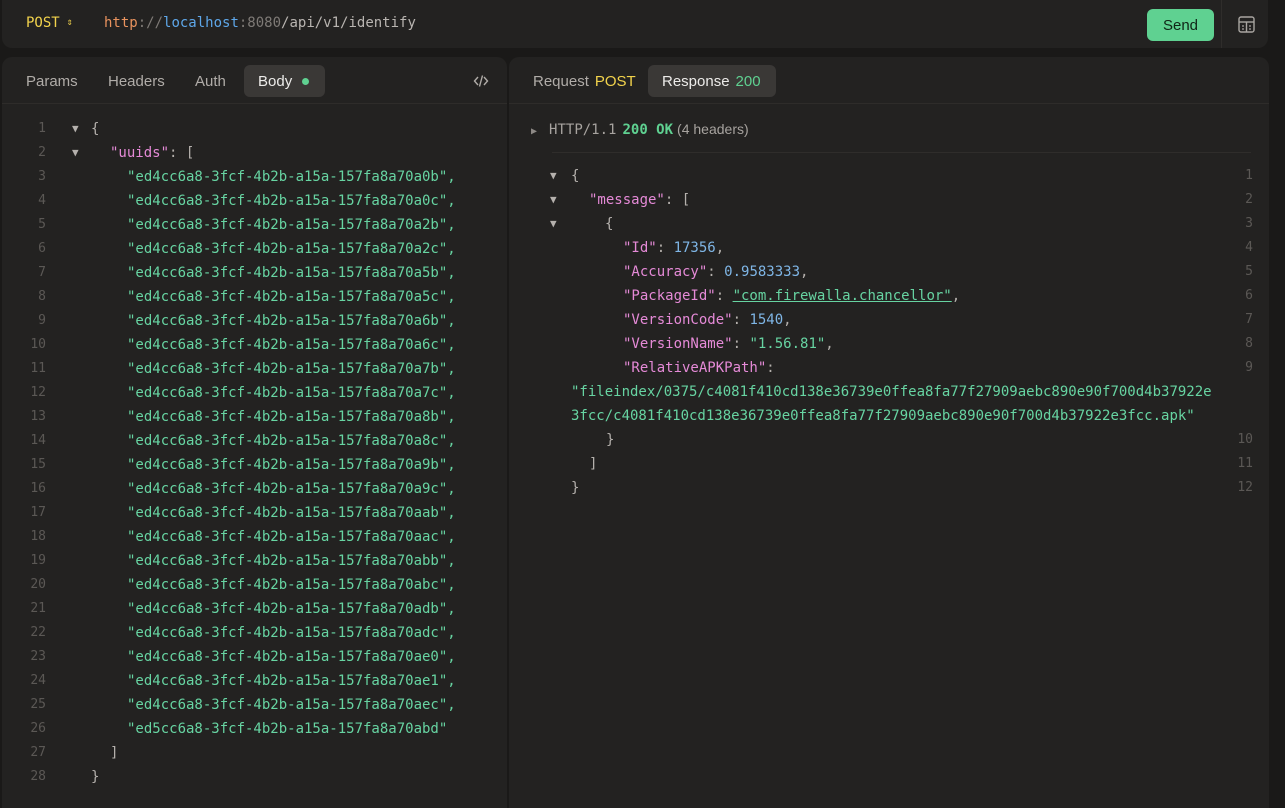 The height and width of the screenshot is (808, 1285). I want to click on json-string: "ed5cc6a8-3fcf-4b2b-a15a-157fa8a70abd", so click(287, 729).